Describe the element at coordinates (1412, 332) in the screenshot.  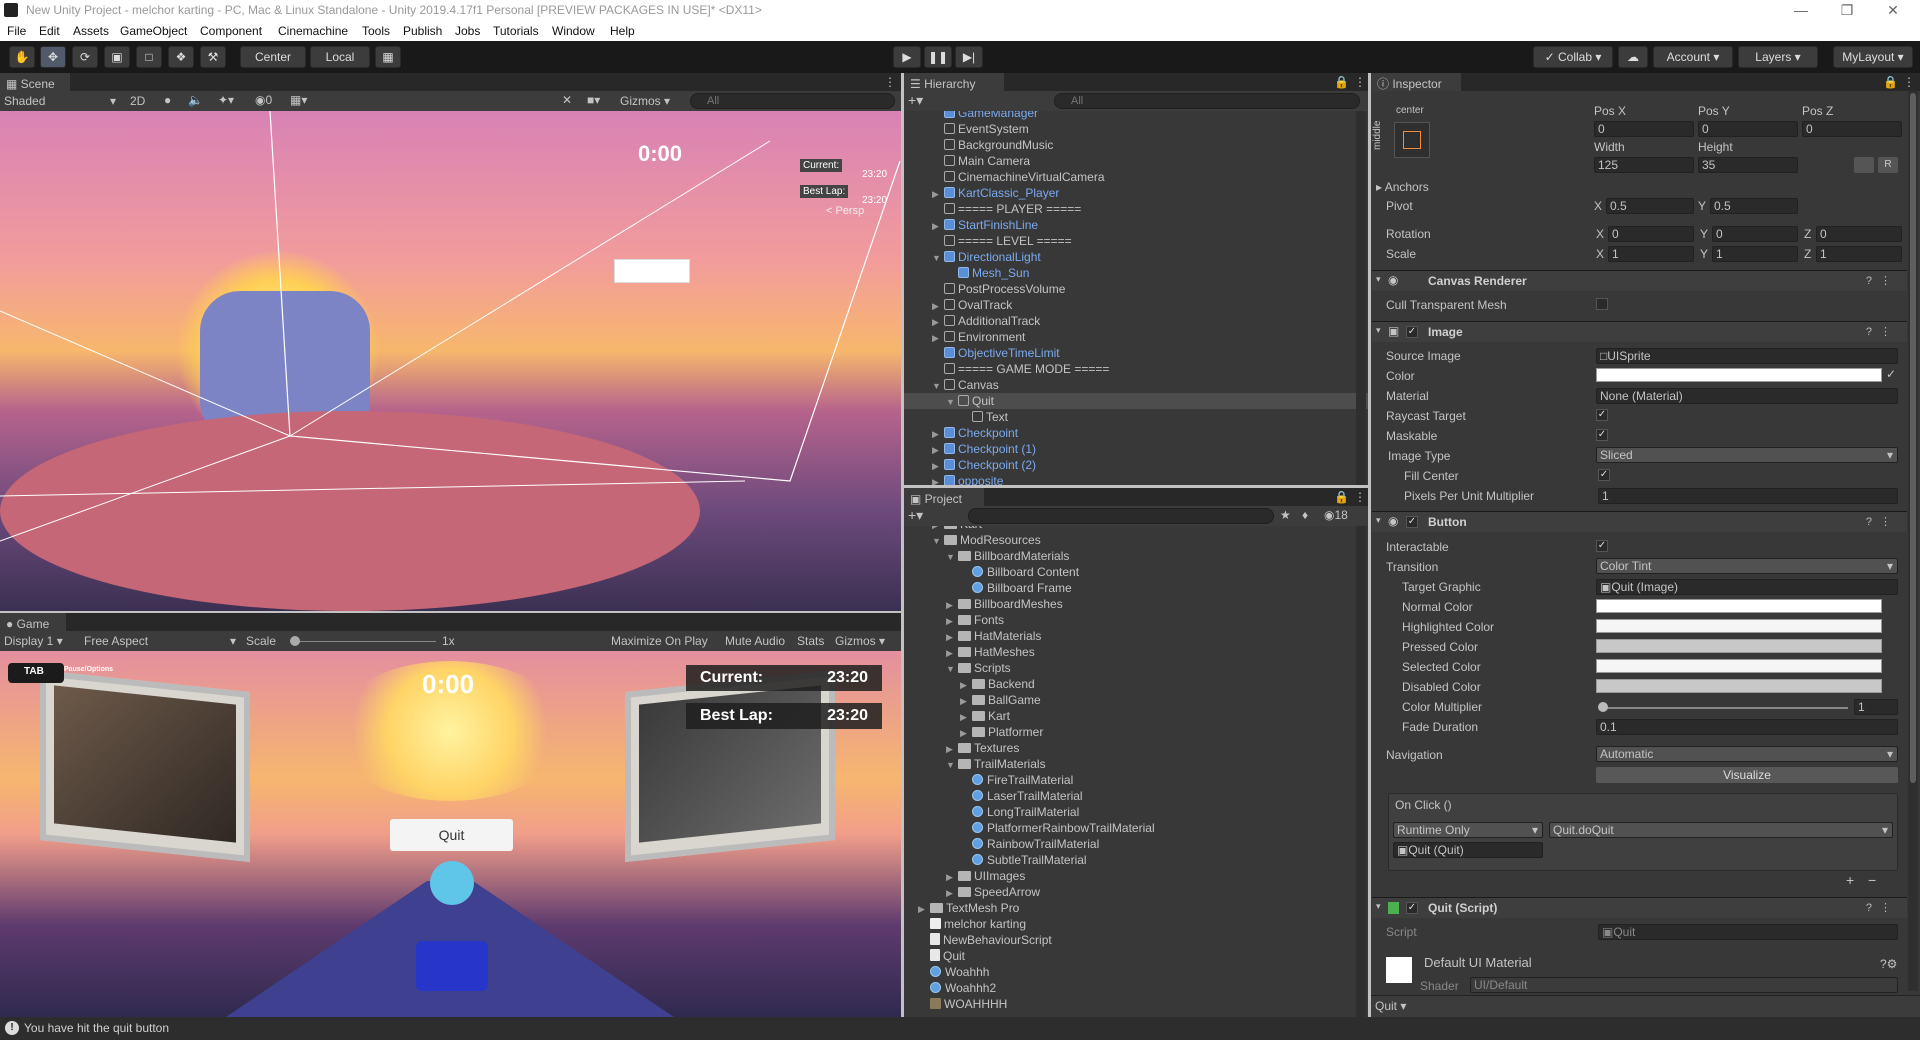
I see `image-enabled-checkbox: ✓` at that location.